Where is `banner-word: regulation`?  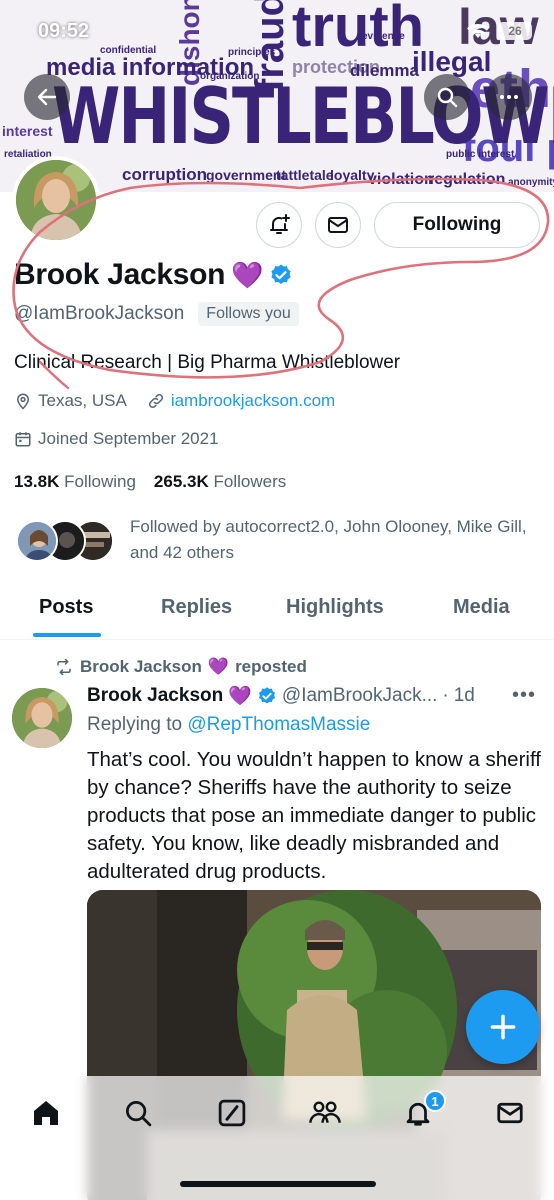
banner-word: regulation is located at coordinates (467, 179).